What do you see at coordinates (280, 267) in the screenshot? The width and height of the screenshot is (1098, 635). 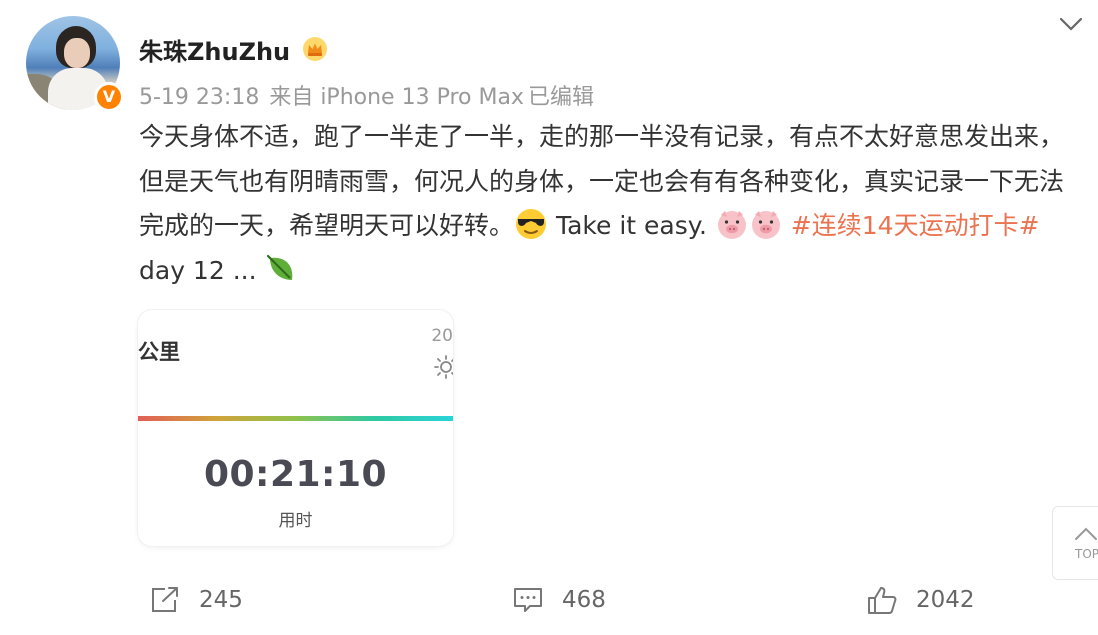 I see `leaf-icon` at bounding box center [280, 267].